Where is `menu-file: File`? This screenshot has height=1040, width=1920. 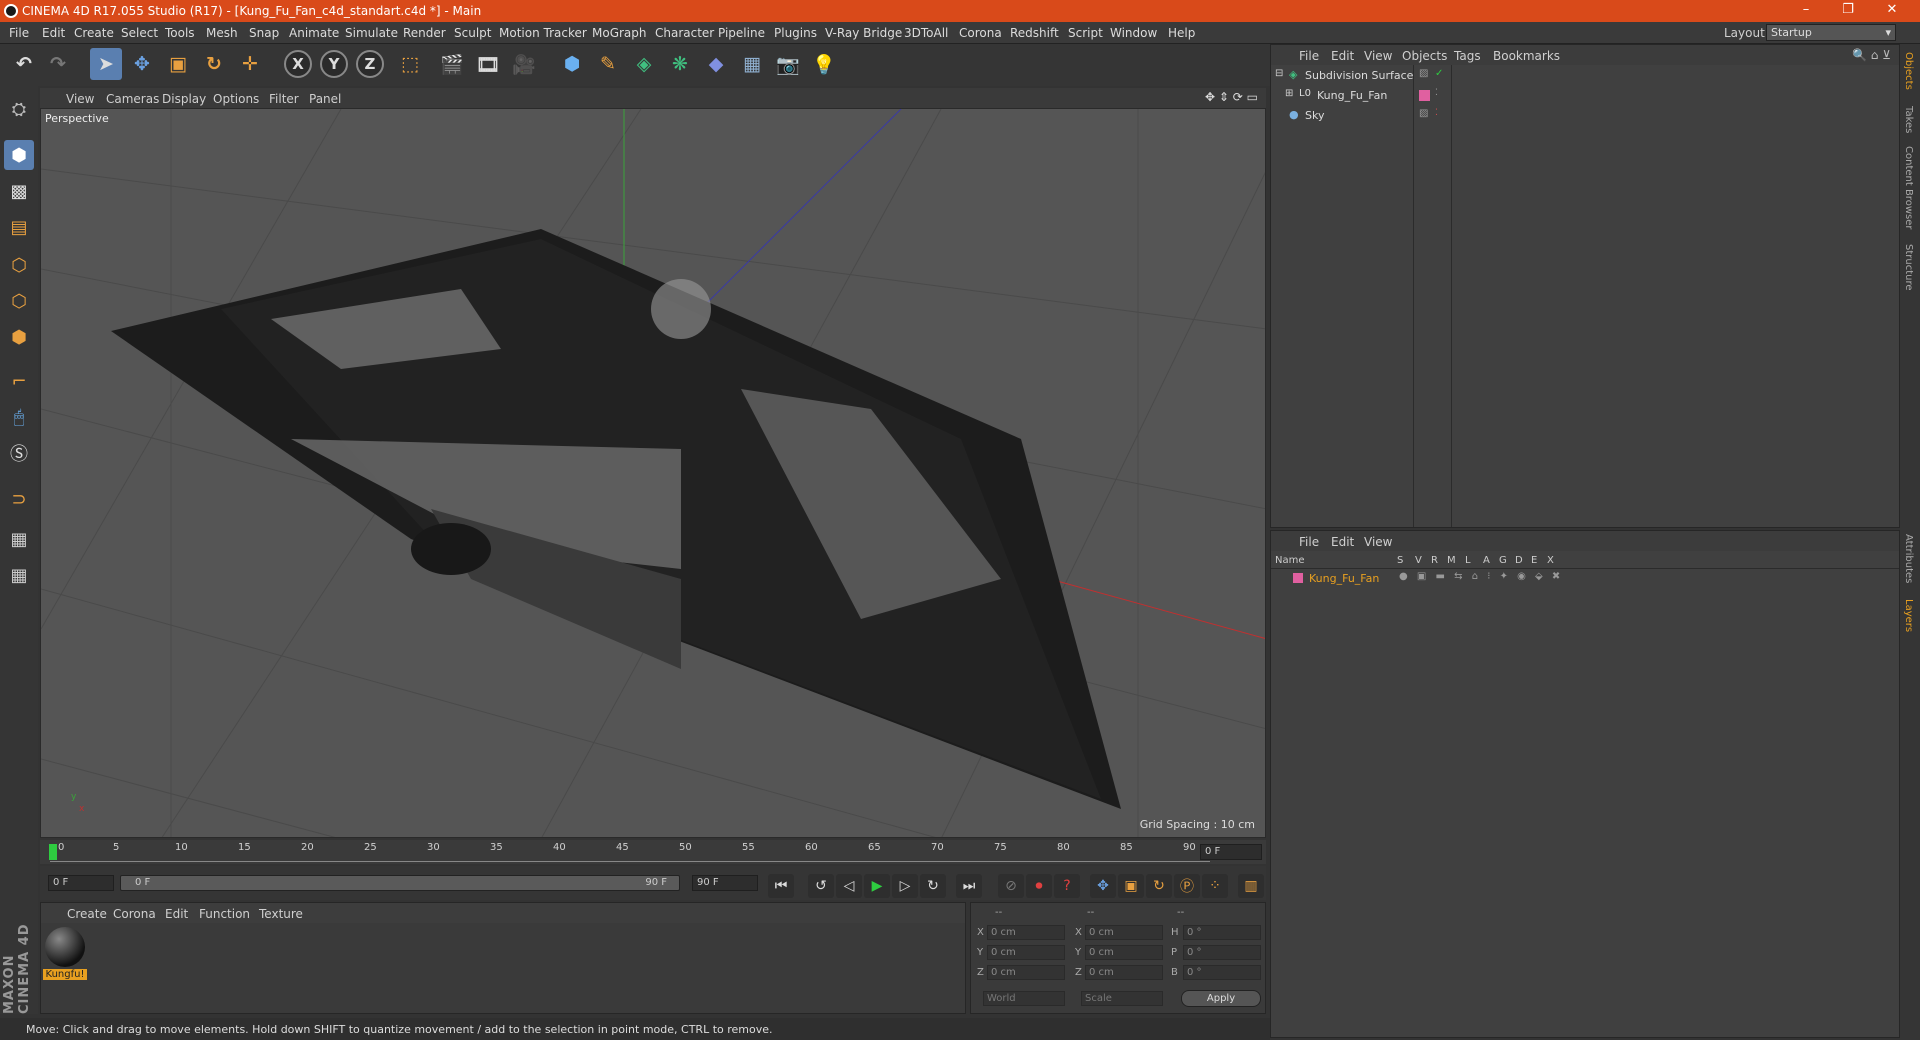
menu-file: File is located at coordinates (19, 33).